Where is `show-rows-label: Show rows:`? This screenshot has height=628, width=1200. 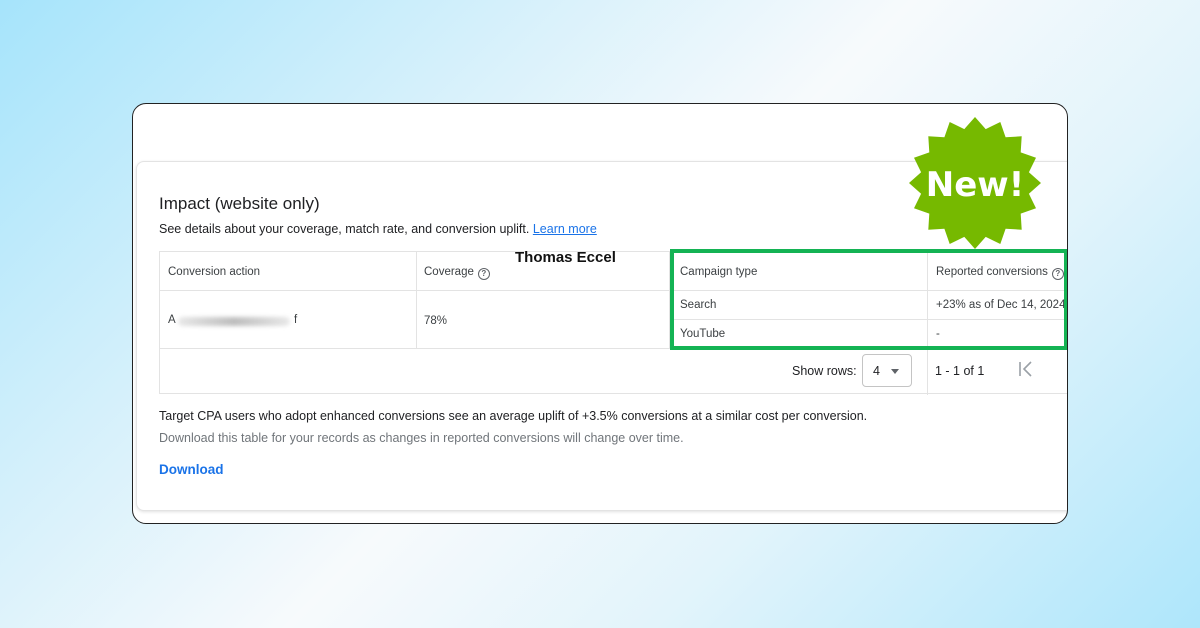 show-rows-label: Show rows: is located at coordinates (824, 371).